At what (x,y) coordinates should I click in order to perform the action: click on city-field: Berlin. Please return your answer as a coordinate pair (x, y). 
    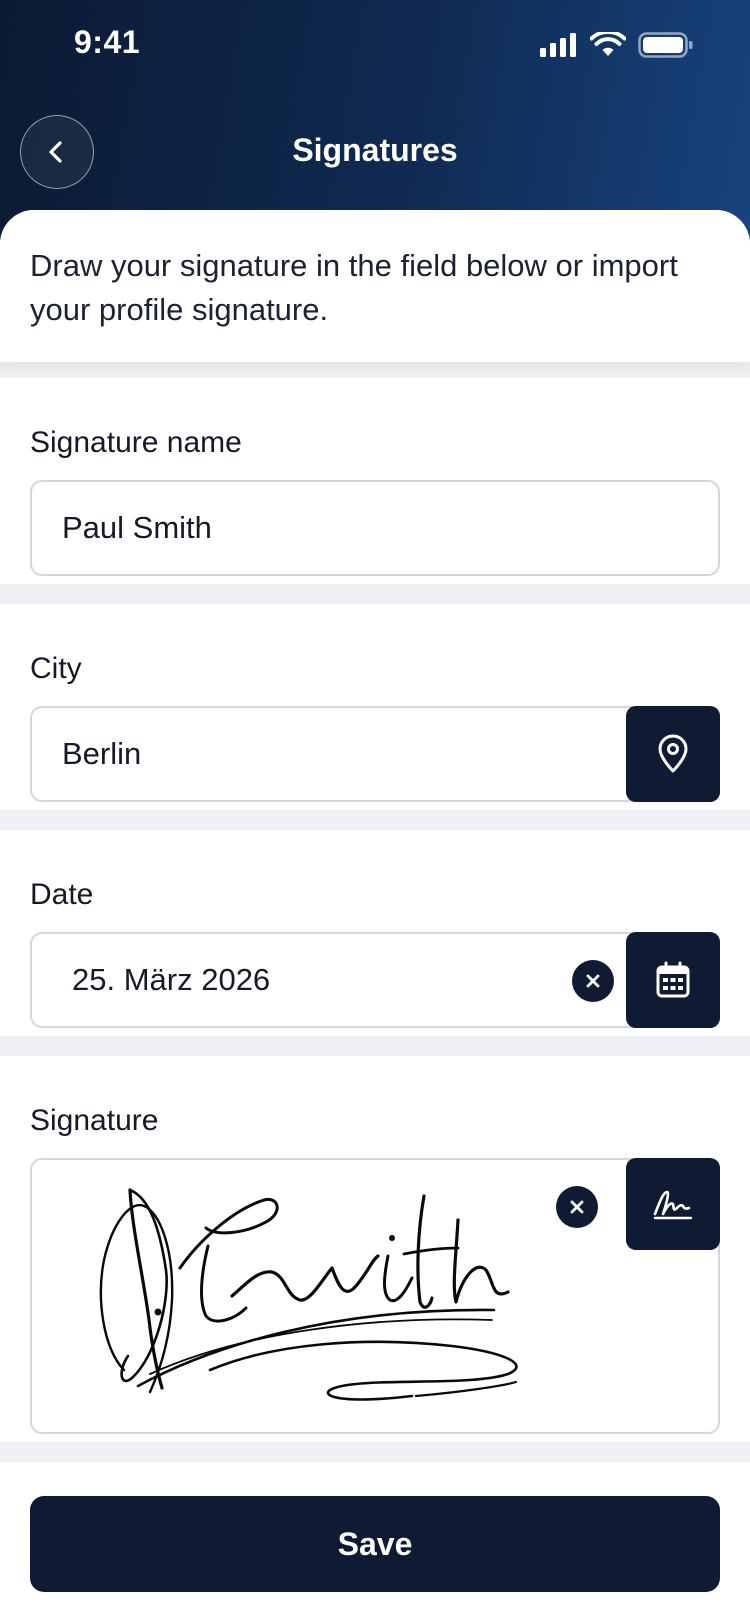
    Looking at the image, I should click on (375, 754).